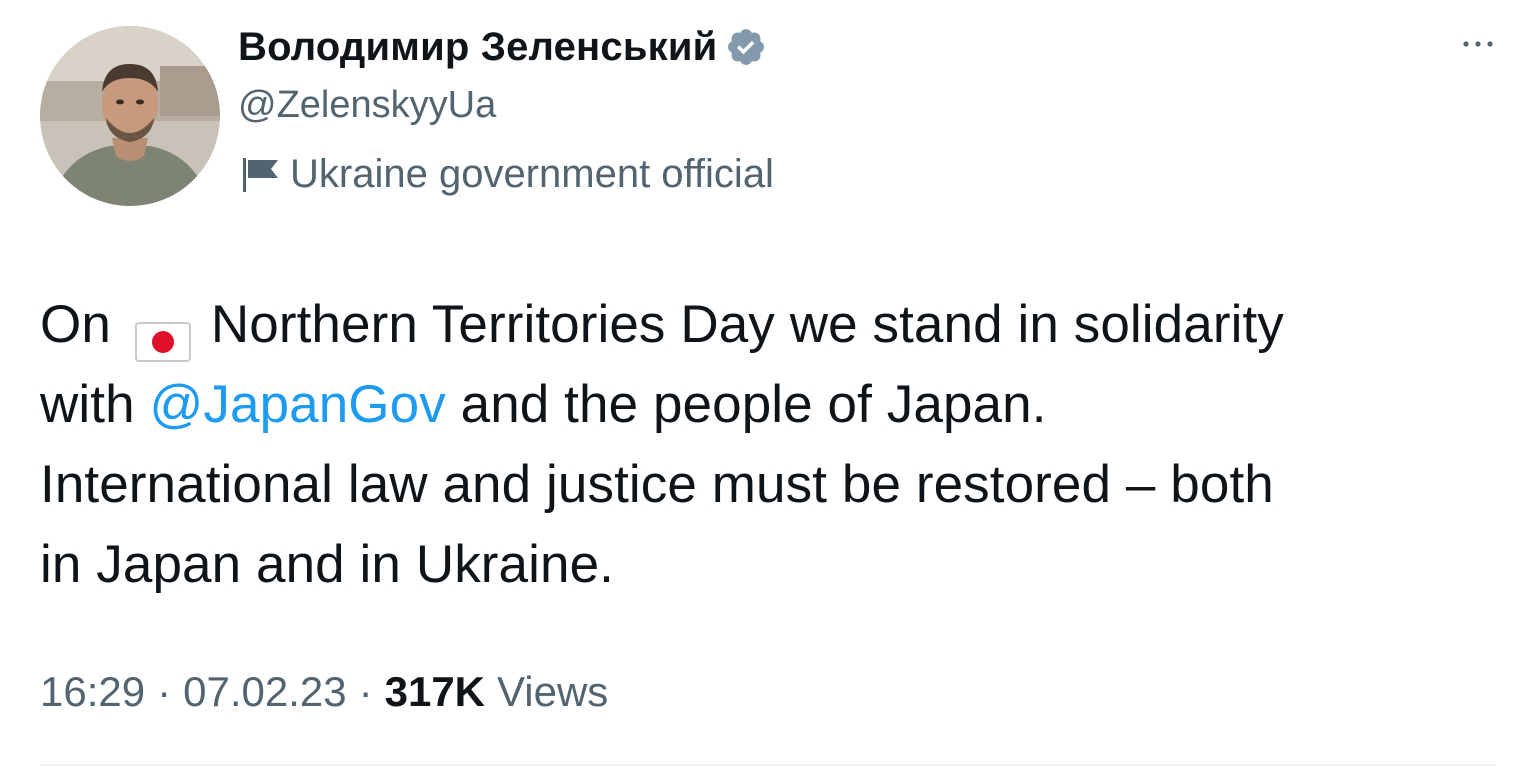  Describe the element at coordinates (746, 404) in the screenshot. I see `tweet-line-2-suffix: and the people of Japan.` at that location.